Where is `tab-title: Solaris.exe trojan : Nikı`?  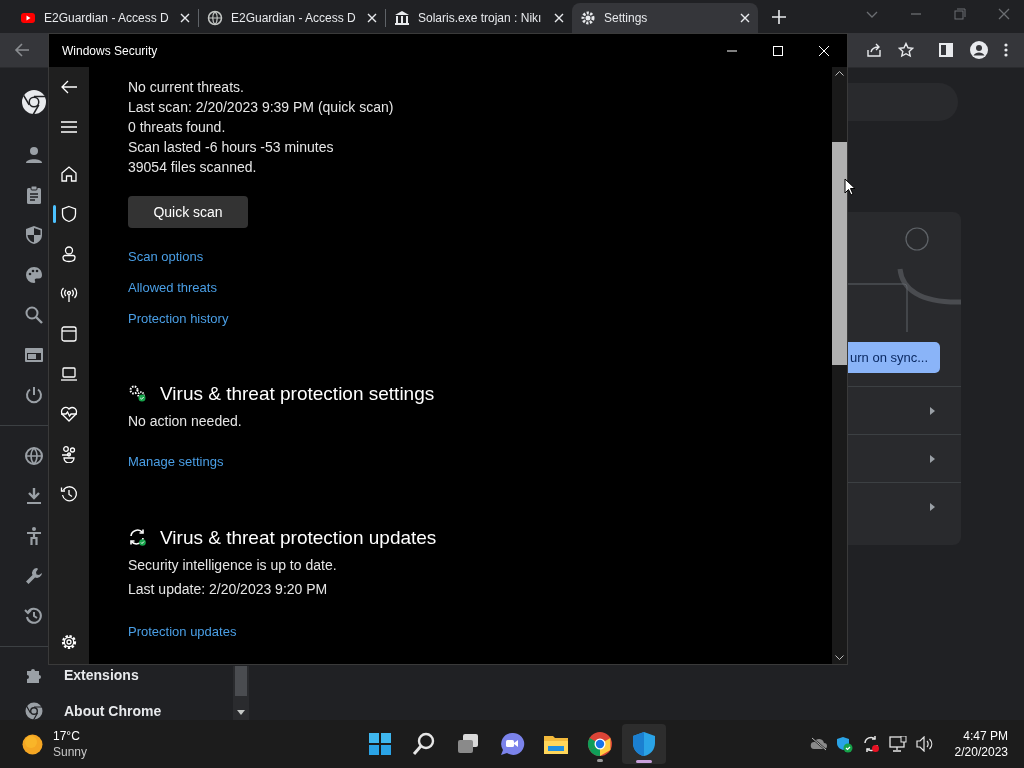
tab-title: Solaris.exe trojan : Nikı is located at coordinates (480, 18).